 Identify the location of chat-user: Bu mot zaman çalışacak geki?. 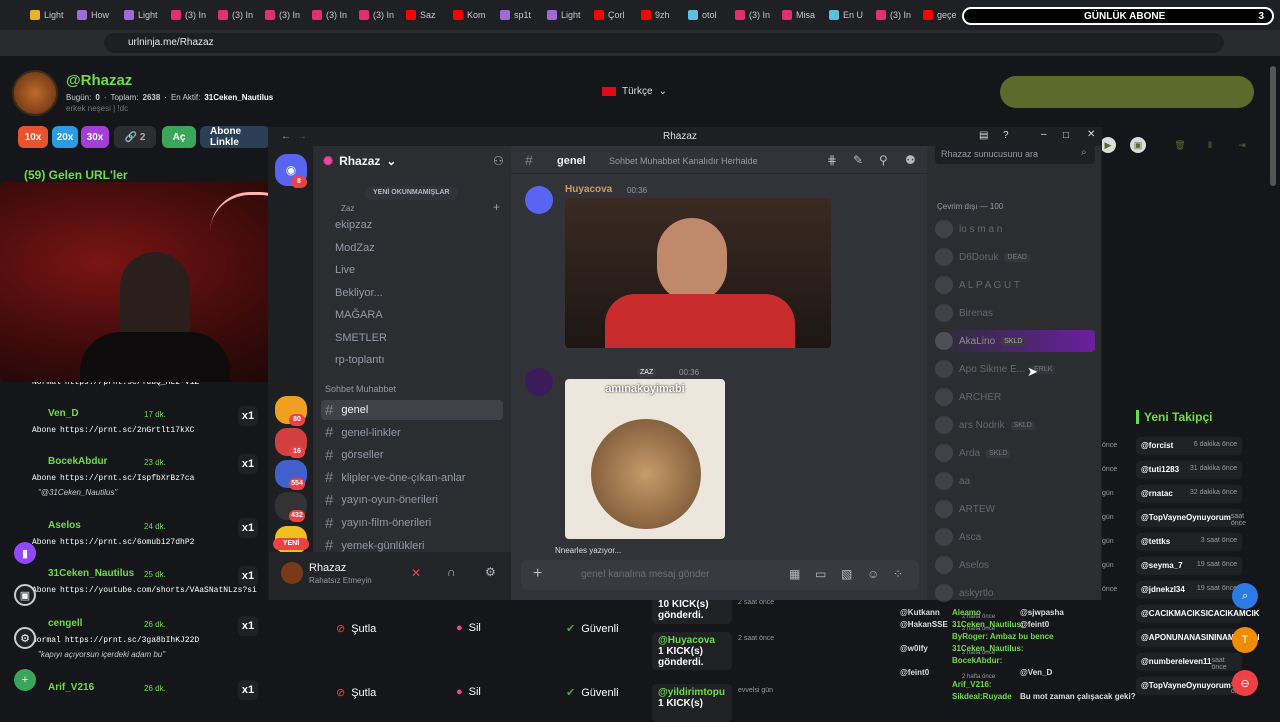
(1078, 696).